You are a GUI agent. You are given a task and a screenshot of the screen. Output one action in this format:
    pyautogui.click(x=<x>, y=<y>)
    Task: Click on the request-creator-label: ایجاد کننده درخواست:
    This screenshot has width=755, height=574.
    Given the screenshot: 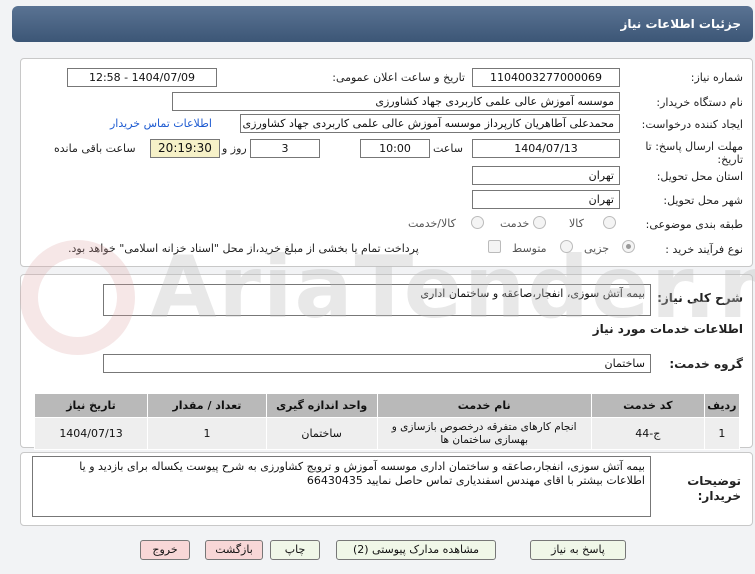 What is the action you would take?
    pyautogui.click(x=692, y=124)
    